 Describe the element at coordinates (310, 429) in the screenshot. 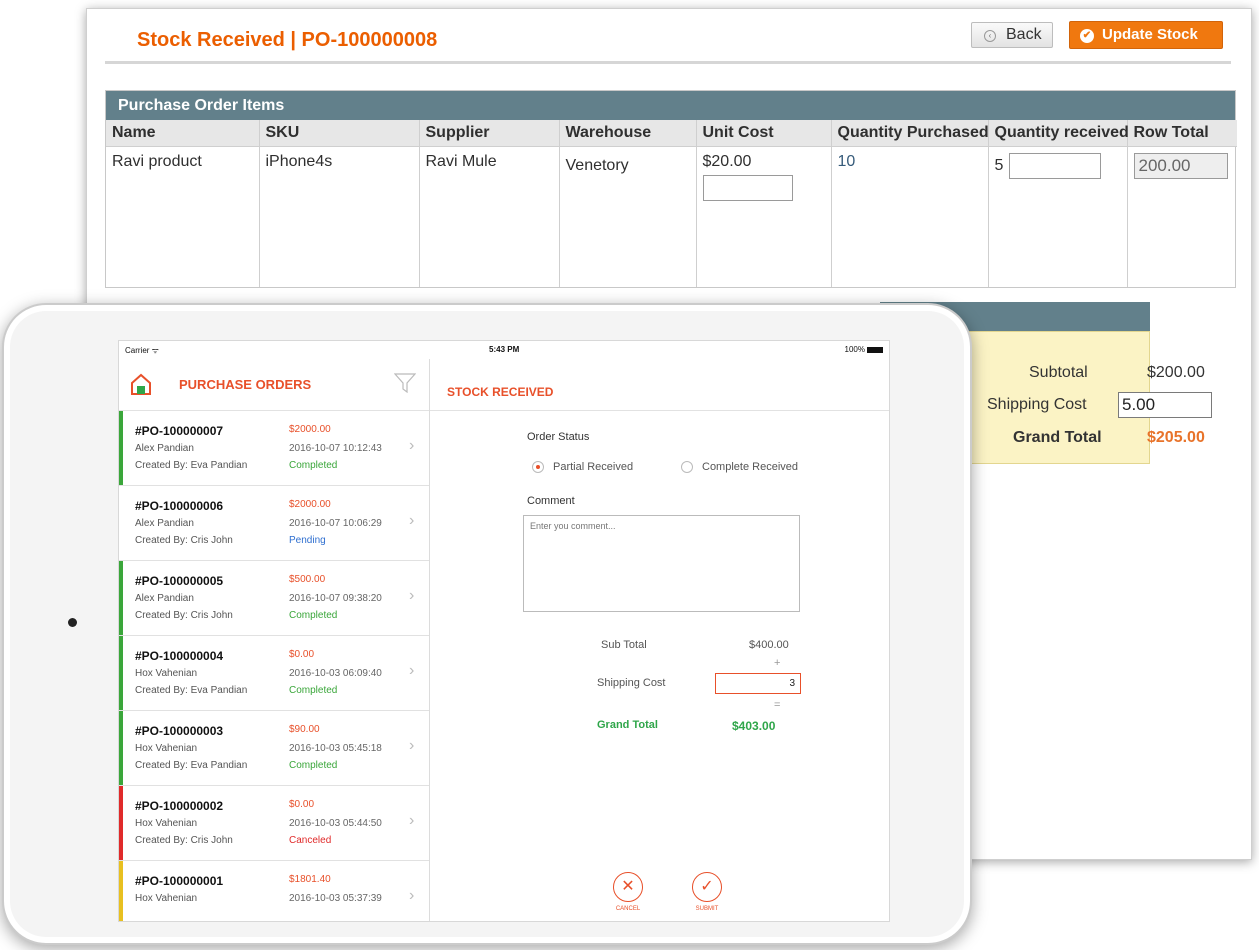

I see `order-amount: $2000.00` at that location.